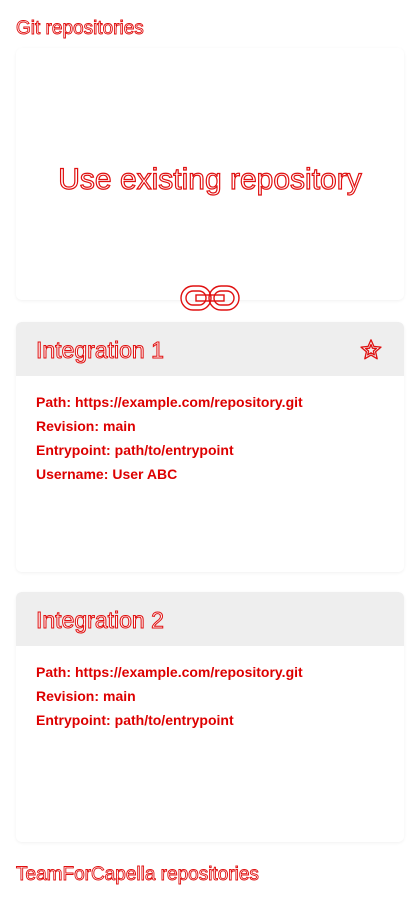 This screenshot has width=420, height=920. I want to click on git-repositories-heading: Git repositories, so click(80, 29).